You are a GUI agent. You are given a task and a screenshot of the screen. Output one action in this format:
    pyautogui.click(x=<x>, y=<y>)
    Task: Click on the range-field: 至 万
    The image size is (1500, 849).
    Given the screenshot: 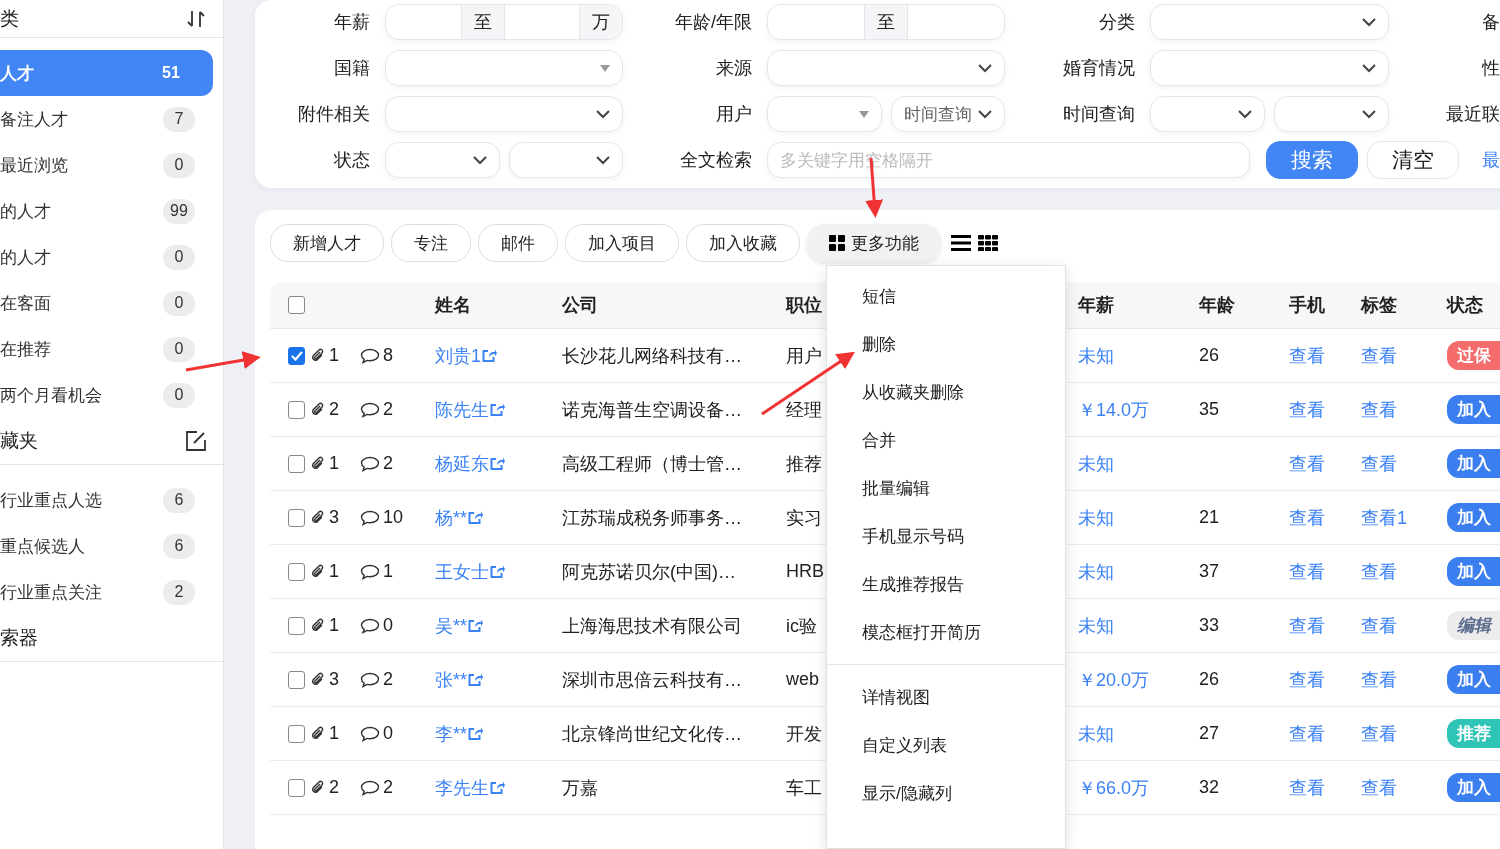 What is the action you would take?
    pyautogui.click(x=504, y=22)
    